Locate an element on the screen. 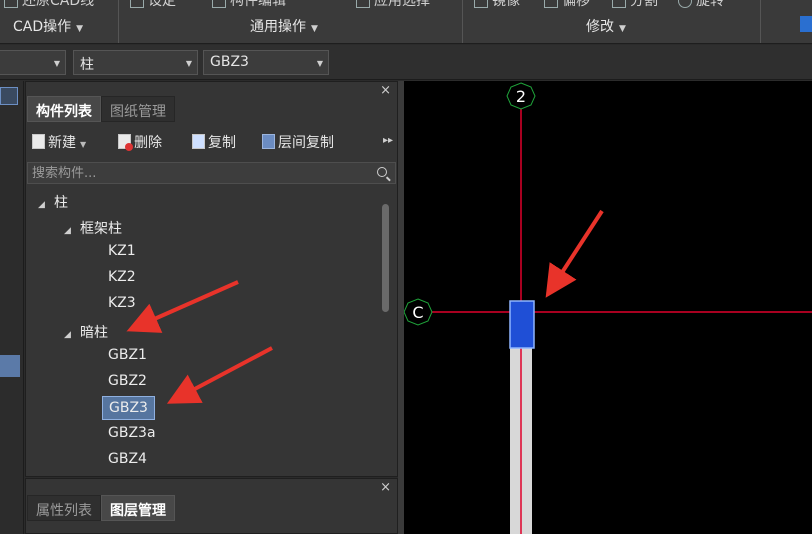  select-icon is located at coordinates (363, 4).